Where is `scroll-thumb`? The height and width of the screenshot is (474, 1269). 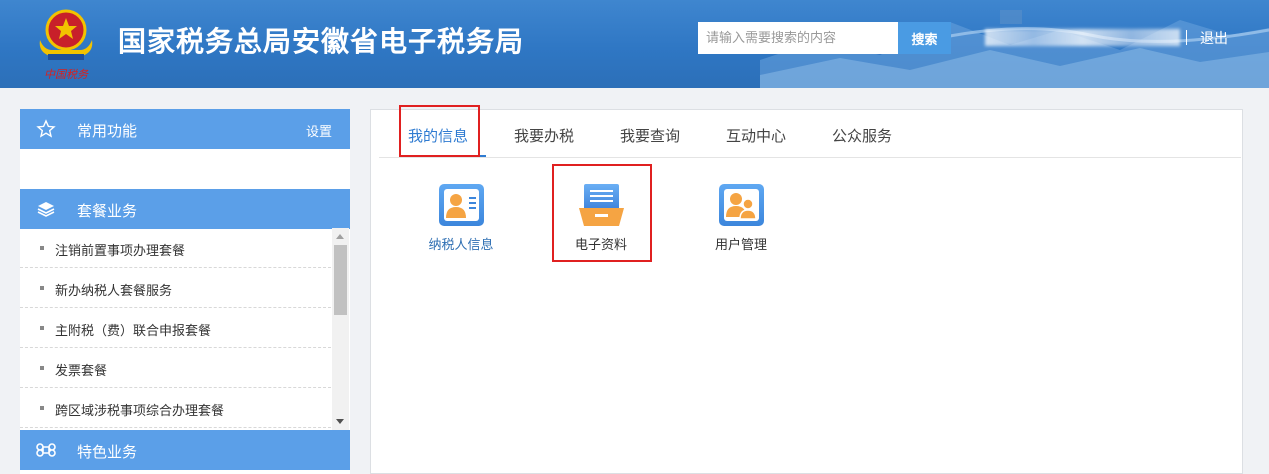
scroll-thumb is located at coordinates (340, 280).